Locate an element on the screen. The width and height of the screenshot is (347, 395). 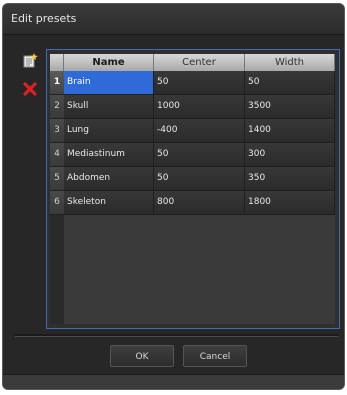
row-number: 3 is located at coordinates (57, 131).